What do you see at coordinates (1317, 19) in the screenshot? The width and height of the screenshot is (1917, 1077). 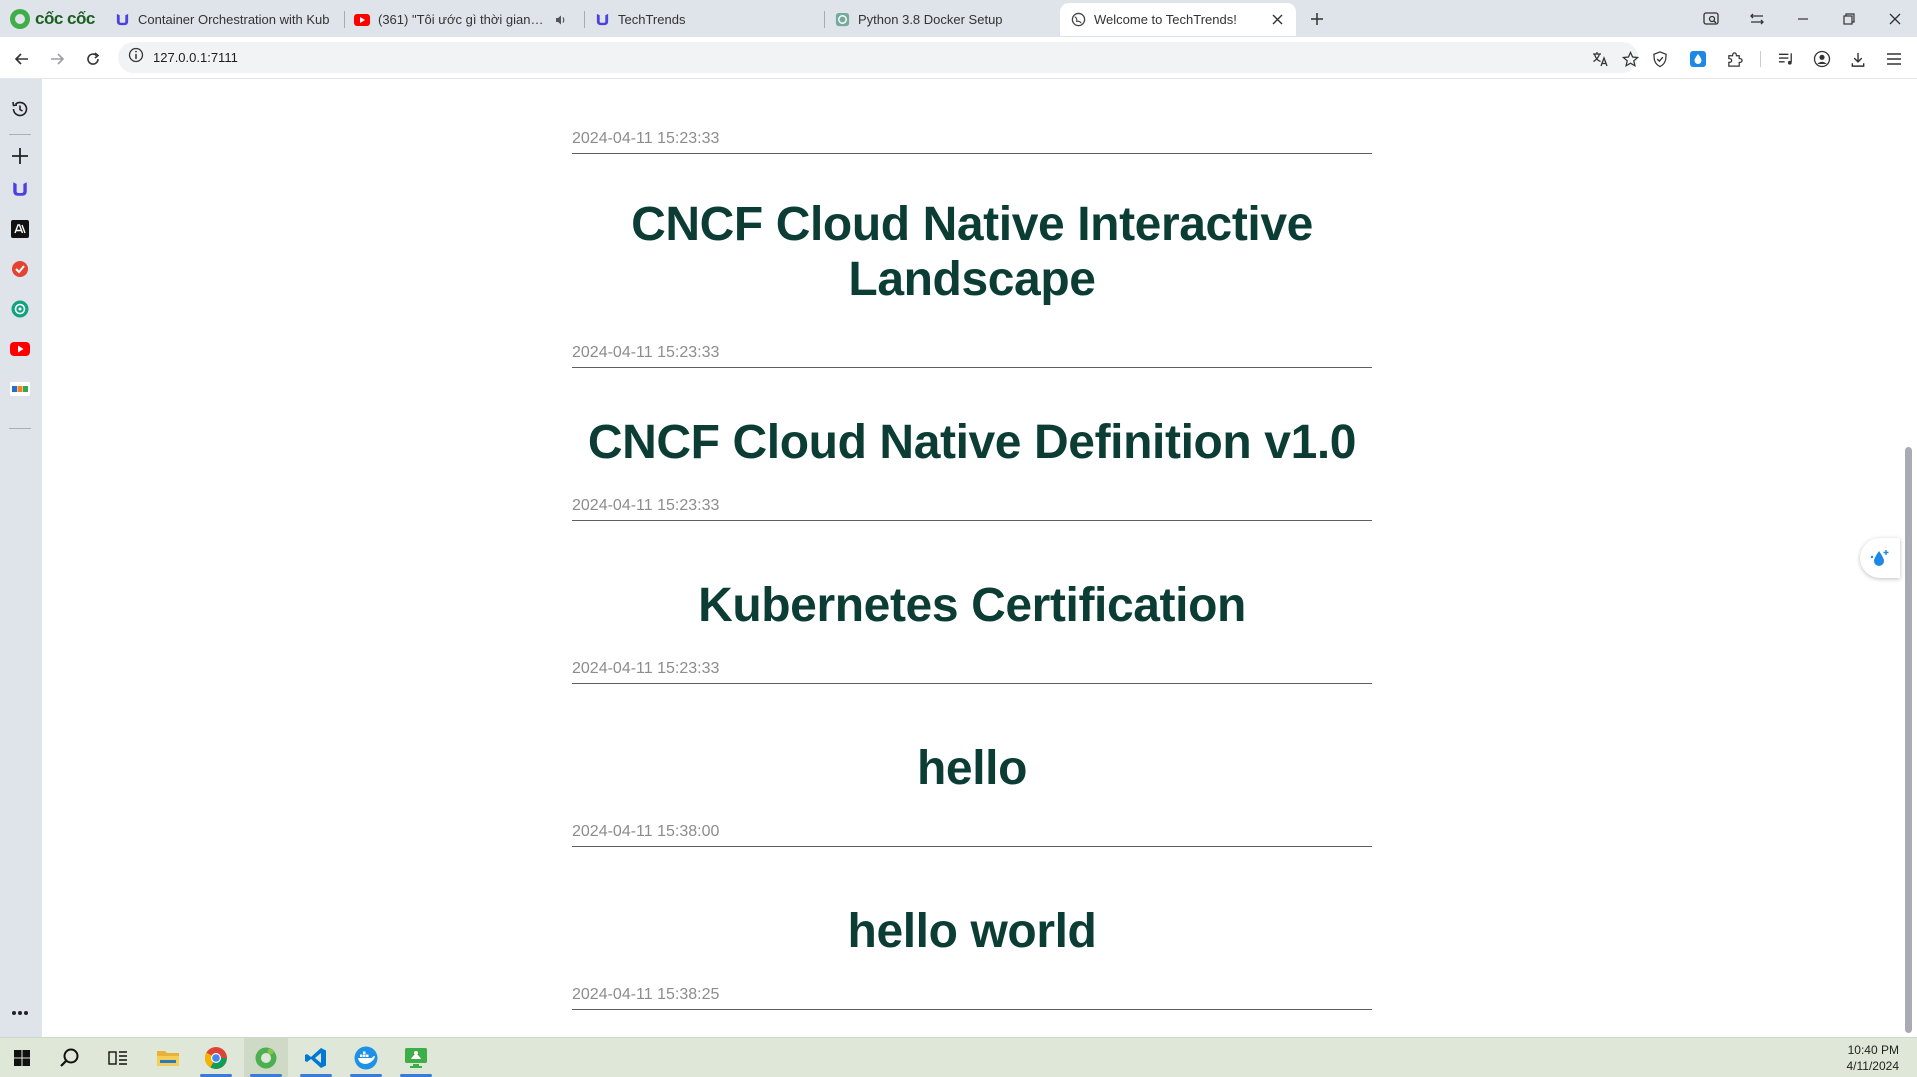 I see `new-tab-button` at bounding box center [1317, 19].